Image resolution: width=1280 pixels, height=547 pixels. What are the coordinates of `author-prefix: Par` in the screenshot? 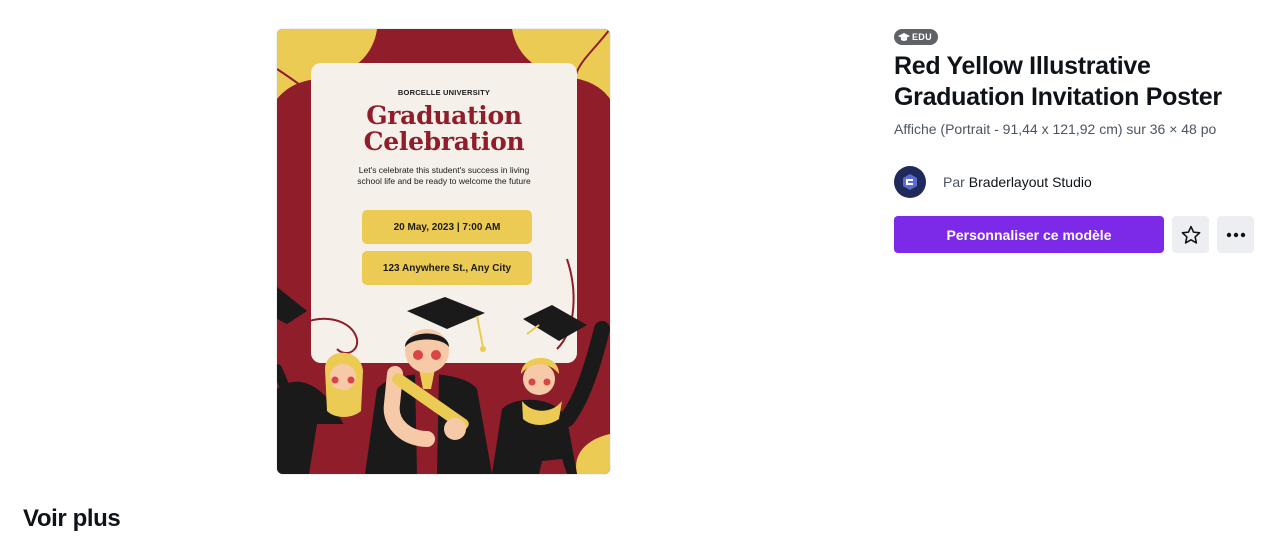 It's located at (954, 182).